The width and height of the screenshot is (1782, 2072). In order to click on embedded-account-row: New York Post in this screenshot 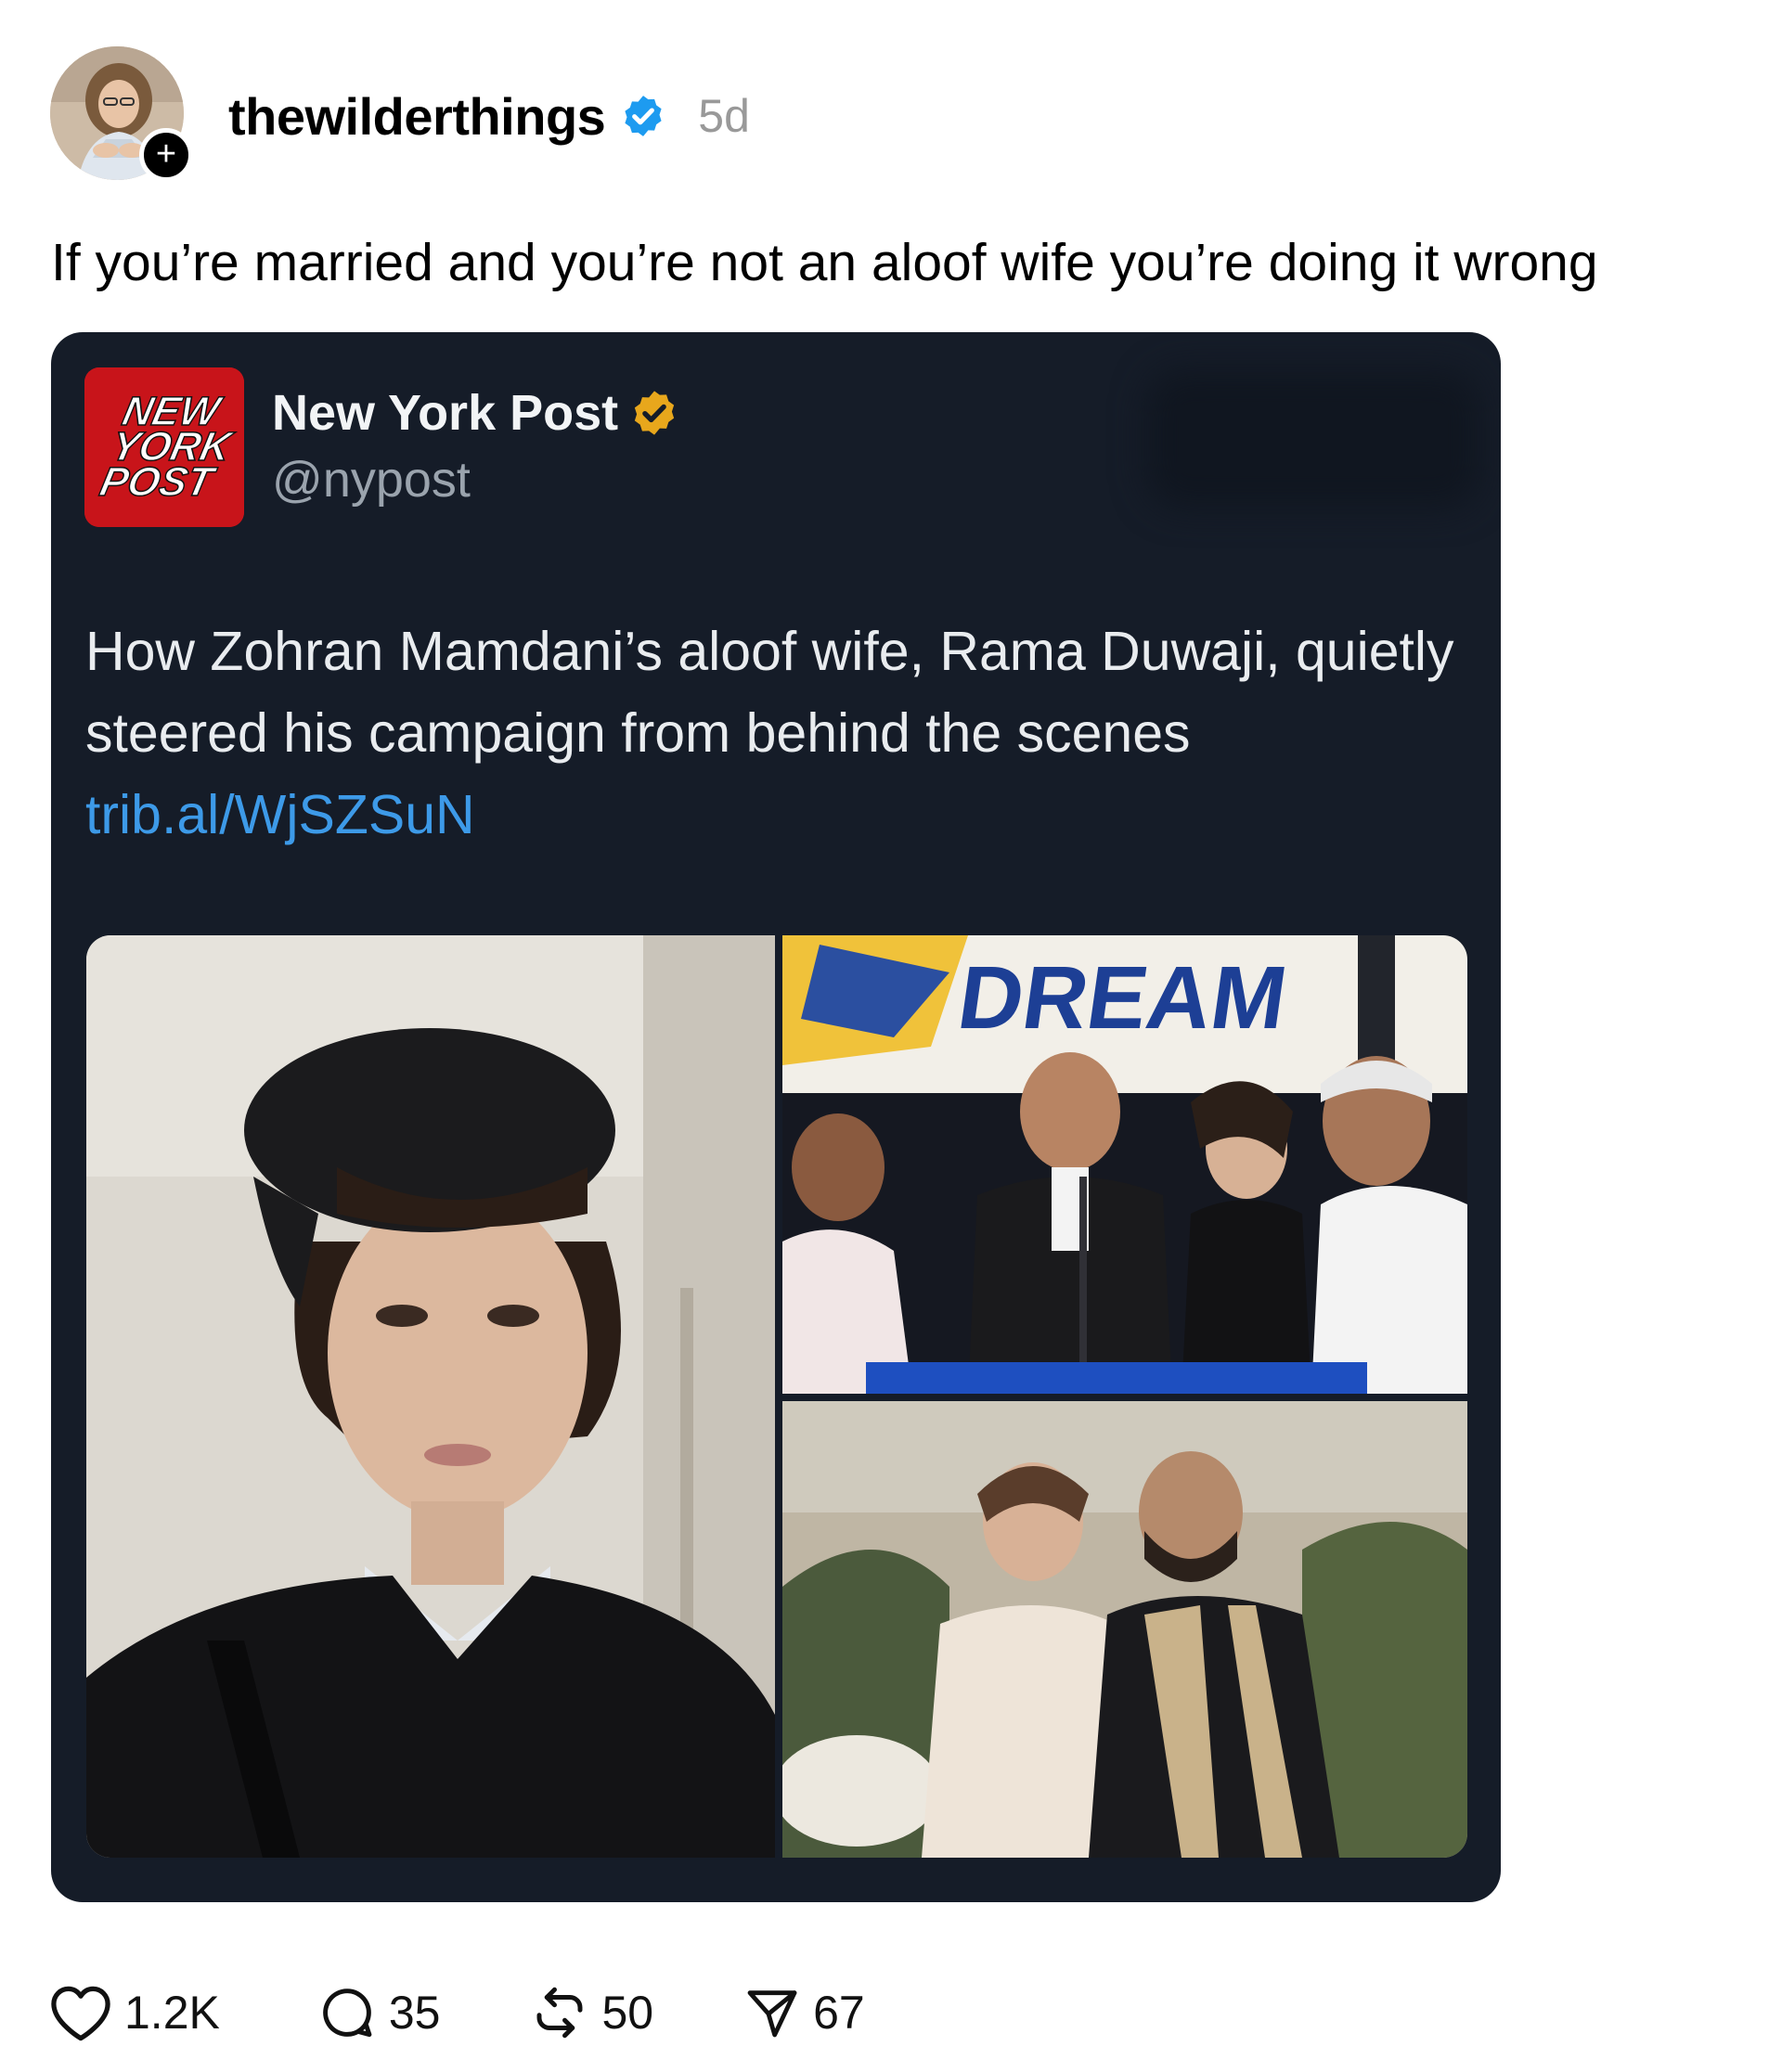, I will do `click(475, 412)`.